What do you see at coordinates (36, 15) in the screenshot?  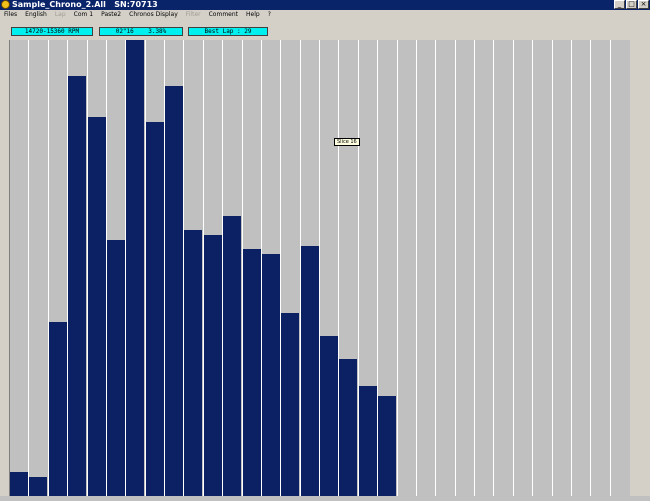 I see `menu-language: English` at bounding box center [36, 15].